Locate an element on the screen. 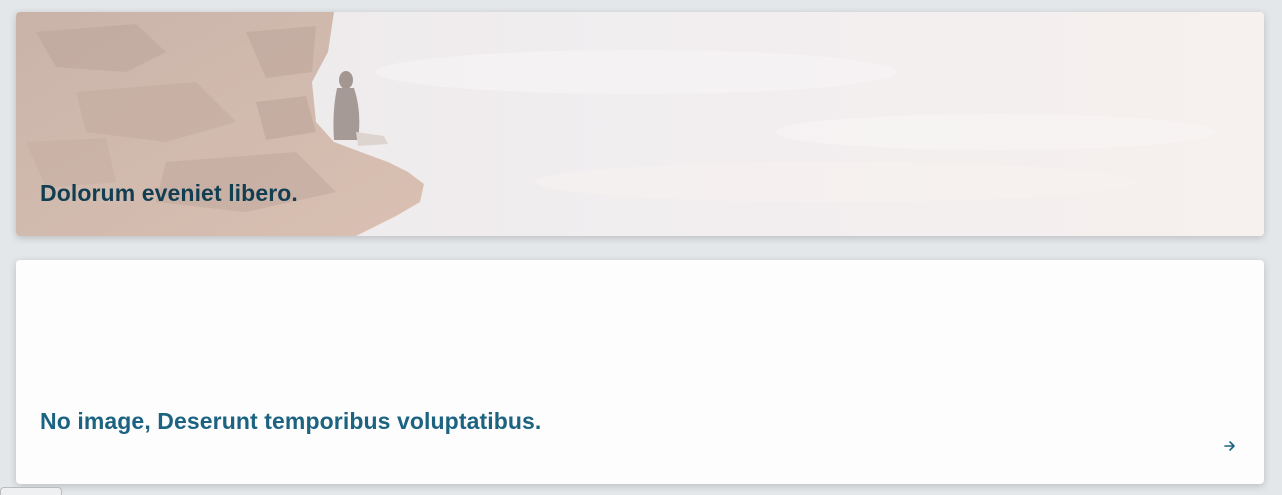  hero-card-title: Dolorum eveniet libero. is located at coordinates (169, 193).